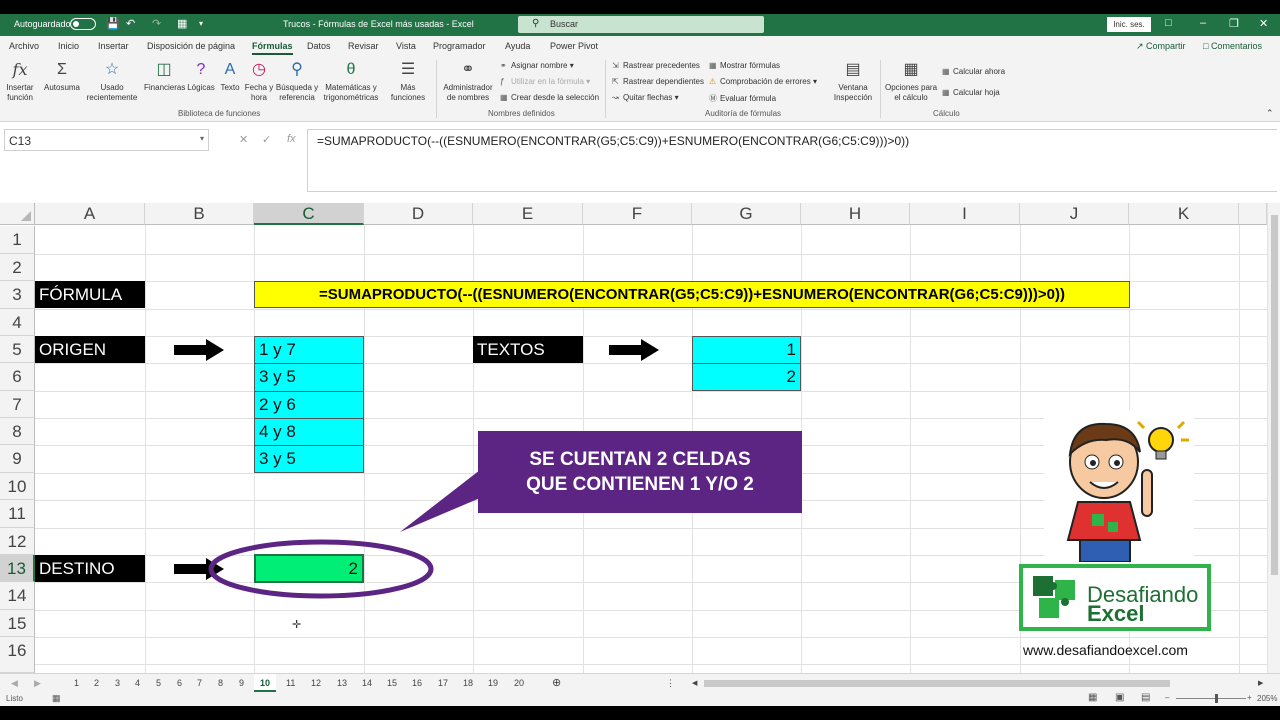 The width and height of the screenshot is (1280, 720). What do you see at coordinates (528, 214) in the screenshot?
I see `column-header-e: E` at bounding box center [528, 214].